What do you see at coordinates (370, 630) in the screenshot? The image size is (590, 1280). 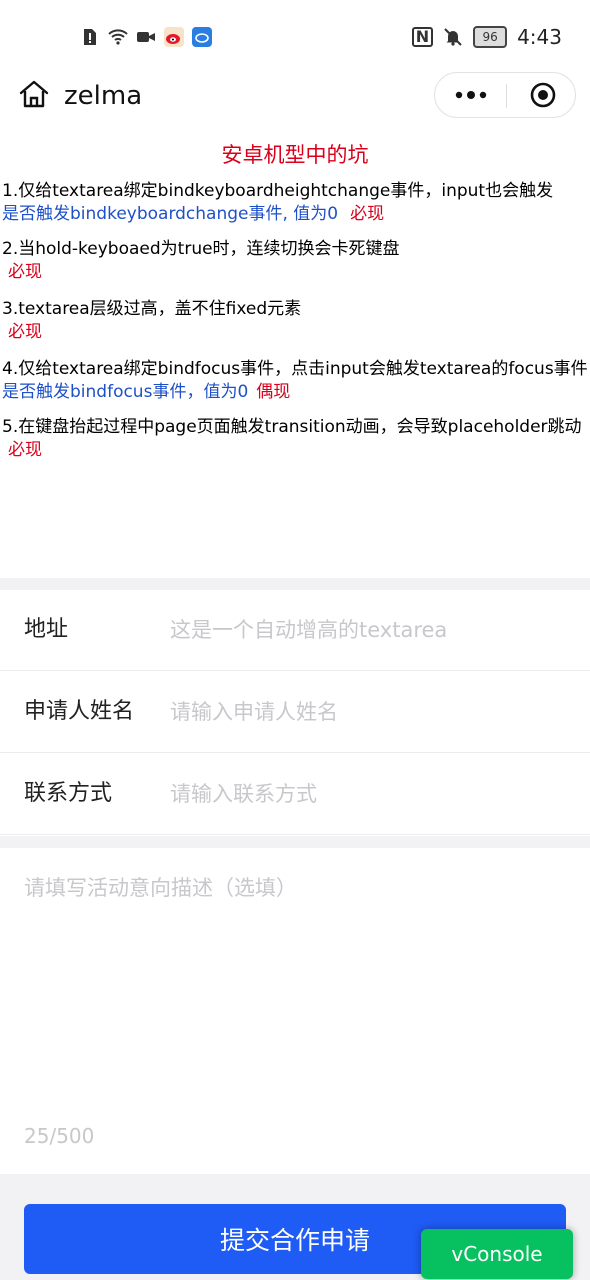 I see `address-textarea` at bounding box center [370, 630].